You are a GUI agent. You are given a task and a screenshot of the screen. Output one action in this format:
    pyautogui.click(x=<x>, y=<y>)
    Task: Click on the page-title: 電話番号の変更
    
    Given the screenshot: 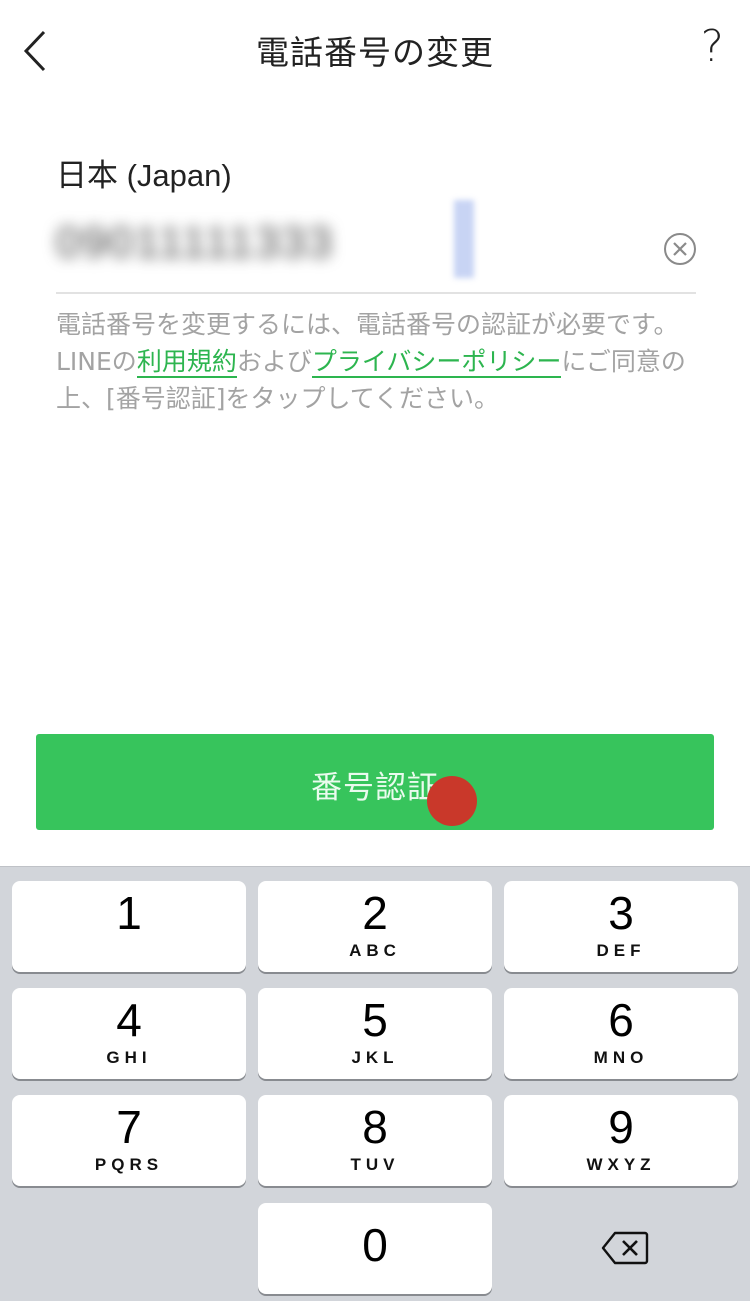 What is the action you would take?
    pyautogui.click(x=375, y=52)
    